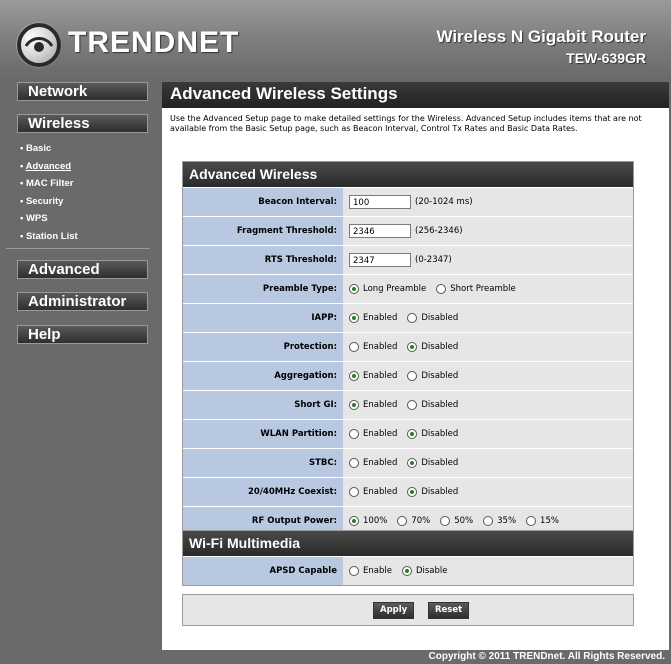 The width and height of the screenshot is (671, 664). What do you see at coordinates (380, 202) in the screenshot?
I see `beacon-interval-input: 100` at bounding box center [380, 202].